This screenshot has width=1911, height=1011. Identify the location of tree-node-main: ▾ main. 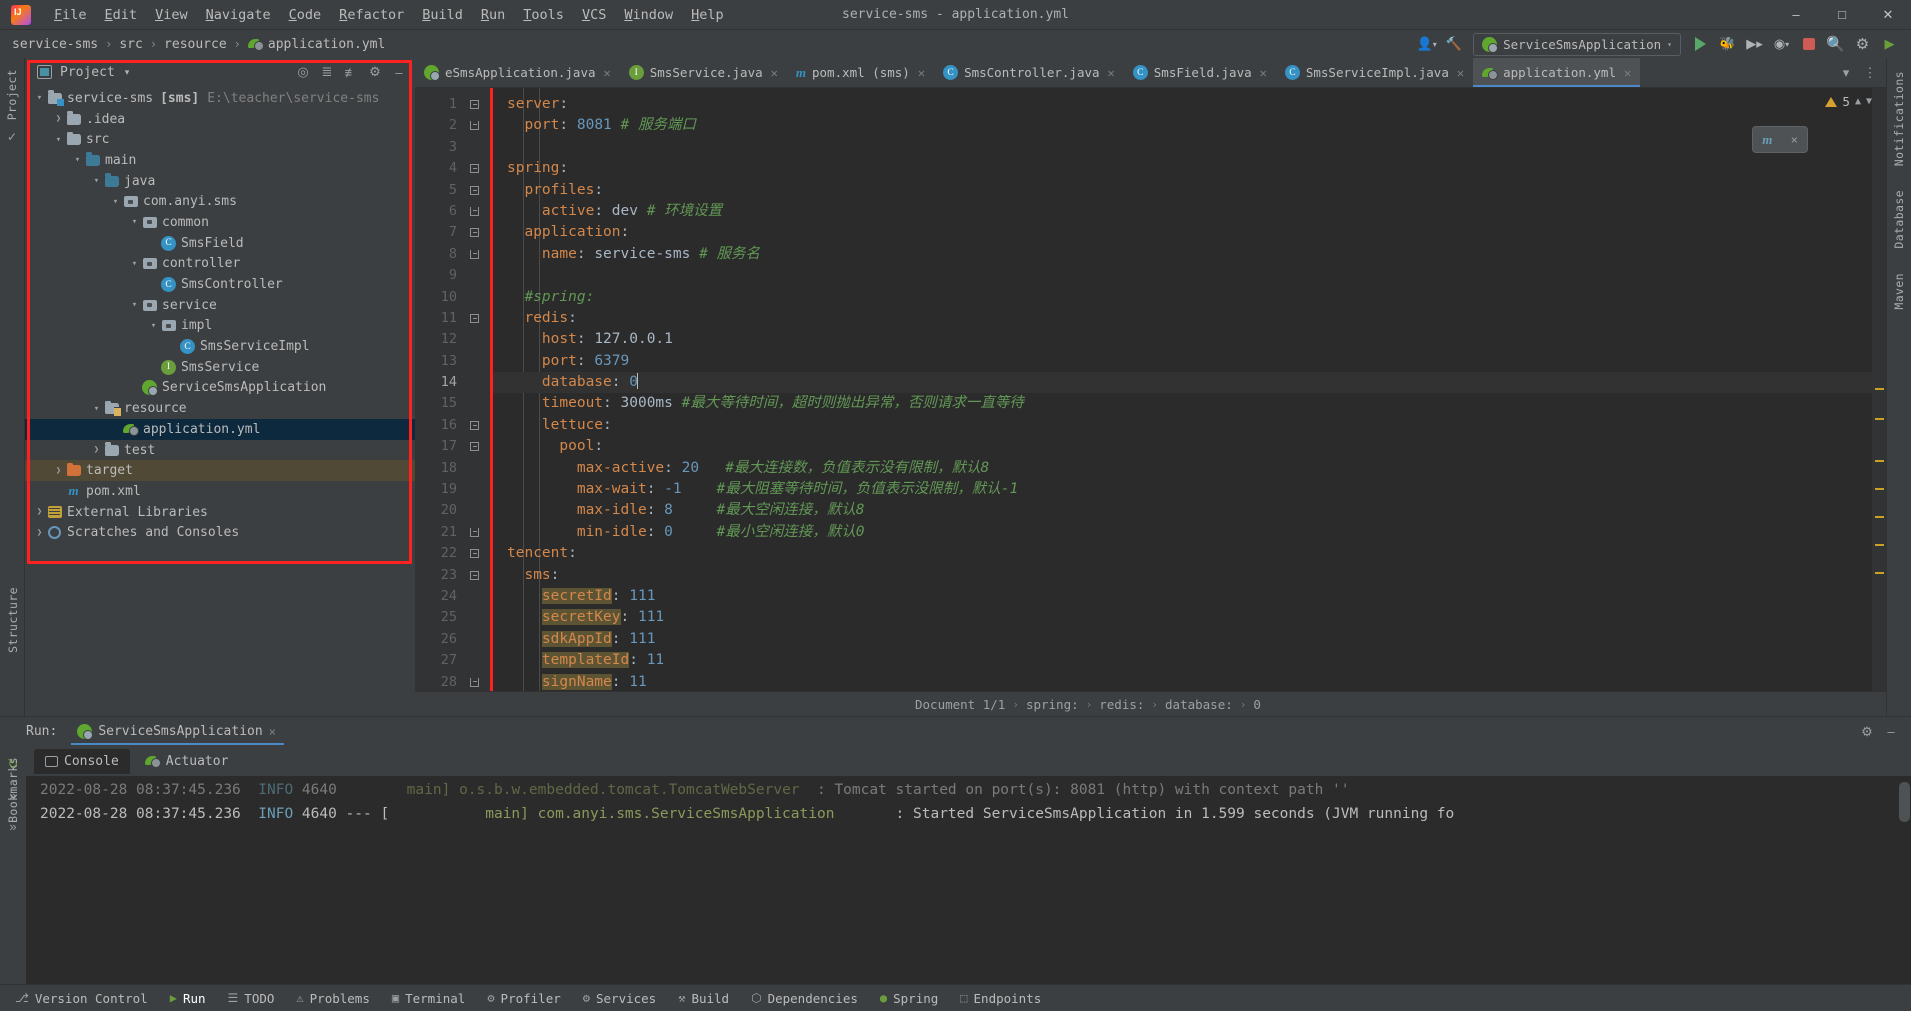
(220, 160).